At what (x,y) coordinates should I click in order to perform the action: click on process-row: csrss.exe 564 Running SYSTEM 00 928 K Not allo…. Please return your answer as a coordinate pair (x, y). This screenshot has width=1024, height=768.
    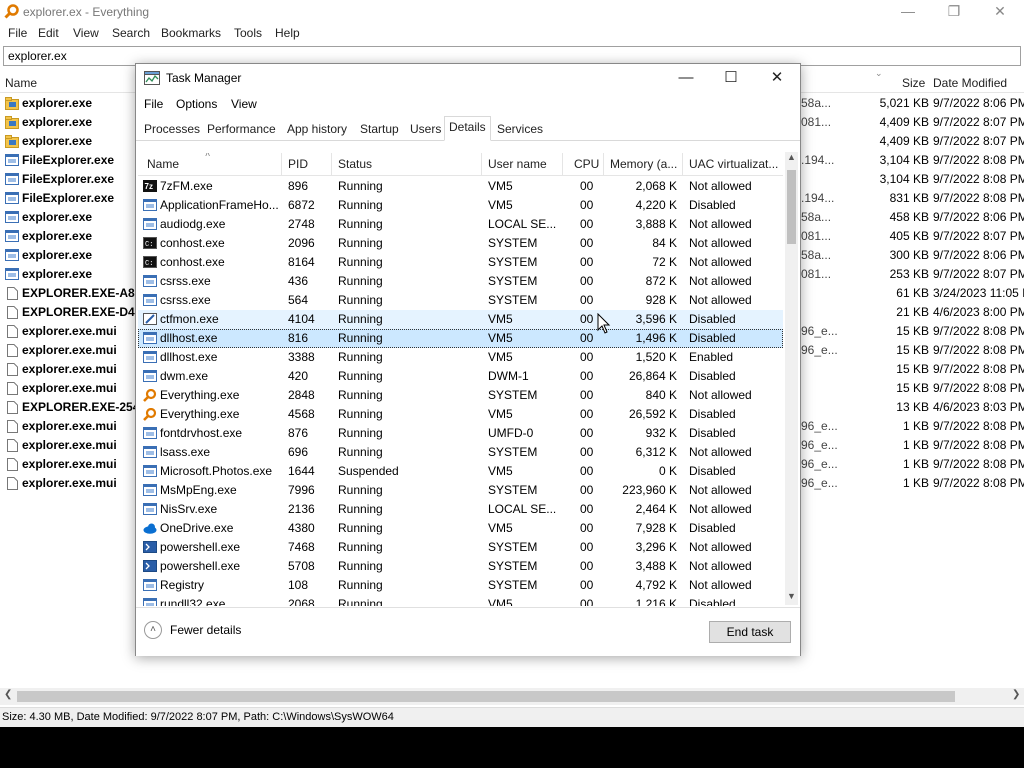
    Looking at the image, I should click on (460, 300).